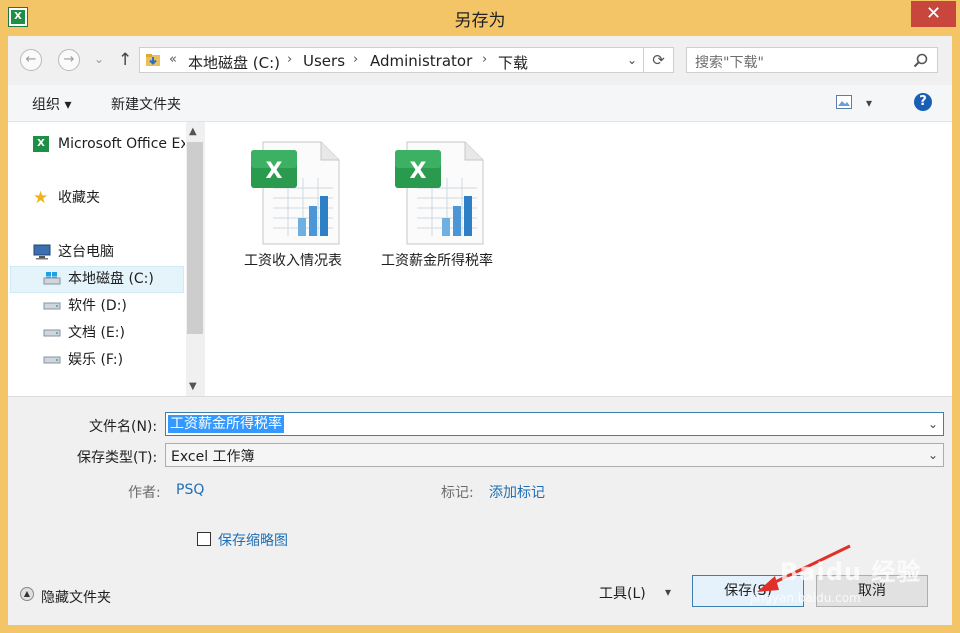 The height and width of the screenshot is (633, 960). Describe the element at coordinates (226, 424) in the screenshot. I see `filename-input: 工资薪金所得税率` at that location.